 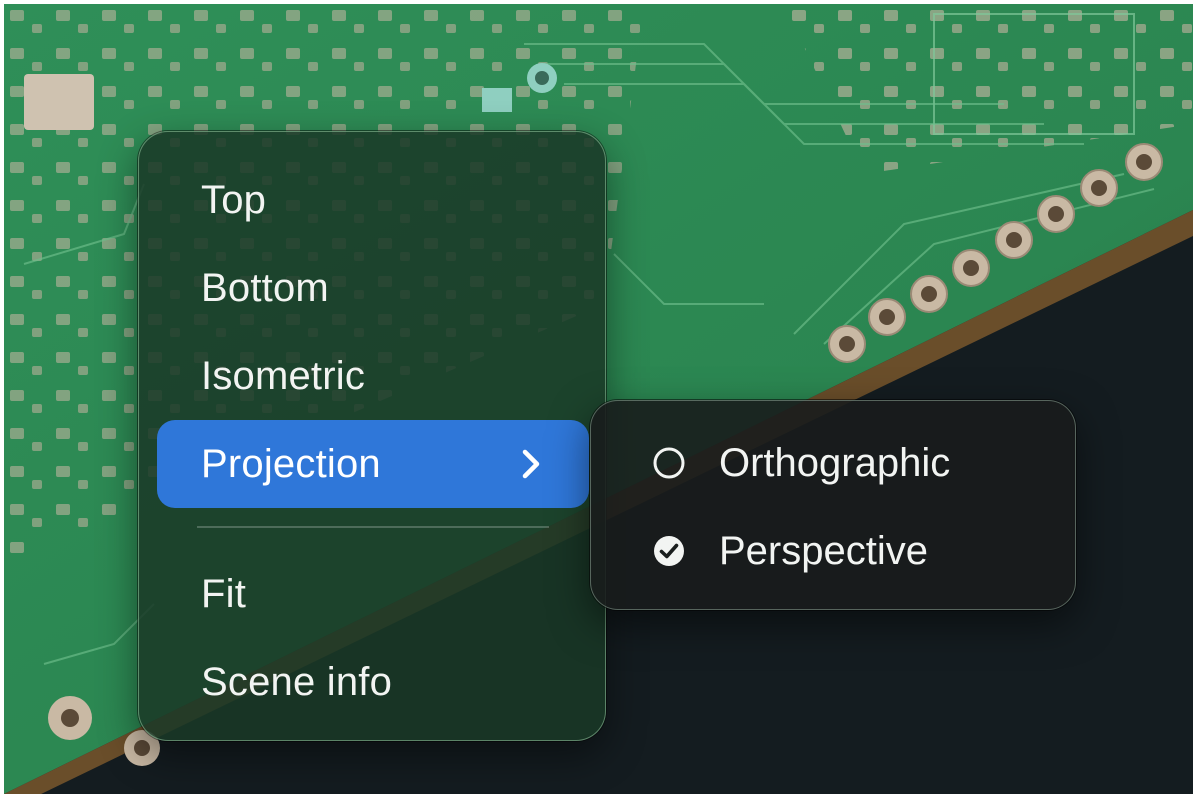 I want to click on menu-item-projection: Projection, so click(x=373, y=464).